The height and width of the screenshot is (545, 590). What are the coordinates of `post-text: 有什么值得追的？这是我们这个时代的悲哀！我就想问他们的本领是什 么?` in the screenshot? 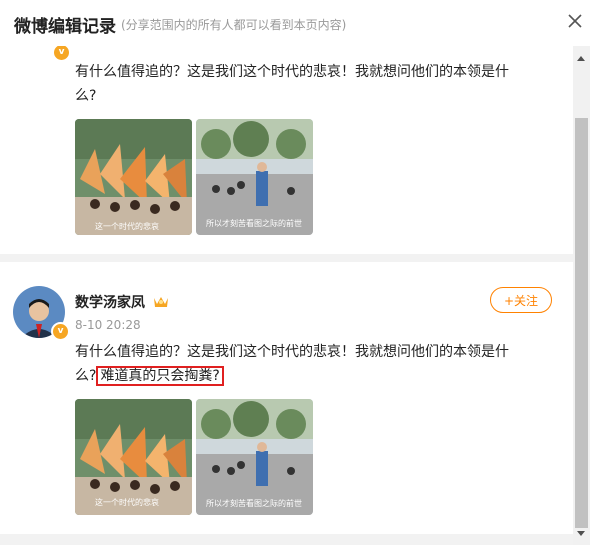 It's located at (315, 84).